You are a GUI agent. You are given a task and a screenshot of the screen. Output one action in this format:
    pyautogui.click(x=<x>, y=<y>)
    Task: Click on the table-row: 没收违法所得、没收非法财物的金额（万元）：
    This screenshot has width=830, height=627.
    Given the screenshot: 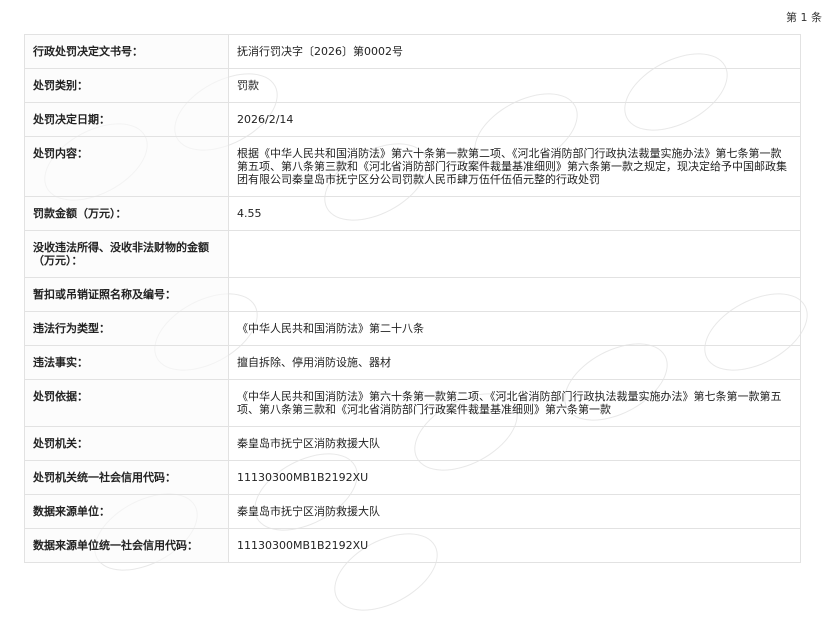 What is the action you would take?
    pyautogui.click(x=412, y=254)
    